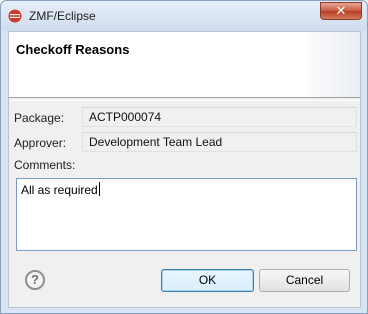 The width and height of the screenshot is (368, 314). I want to click on banner-gradient, so click(330, 64).